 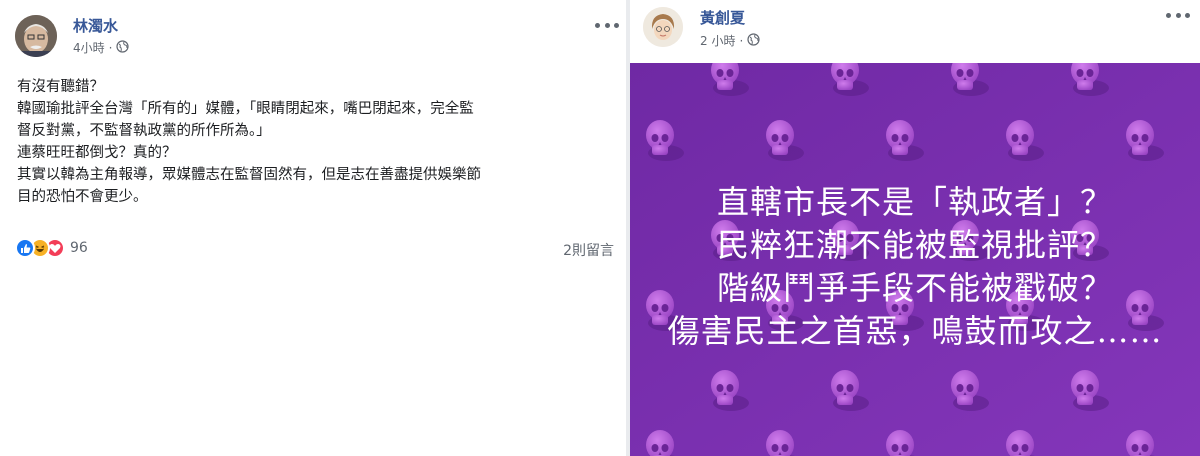 What do you see at coordinates (313, 32) in the screenshot?
I see `post-header: 林濁水 4小時 ·` at bounding box center [313, 32].